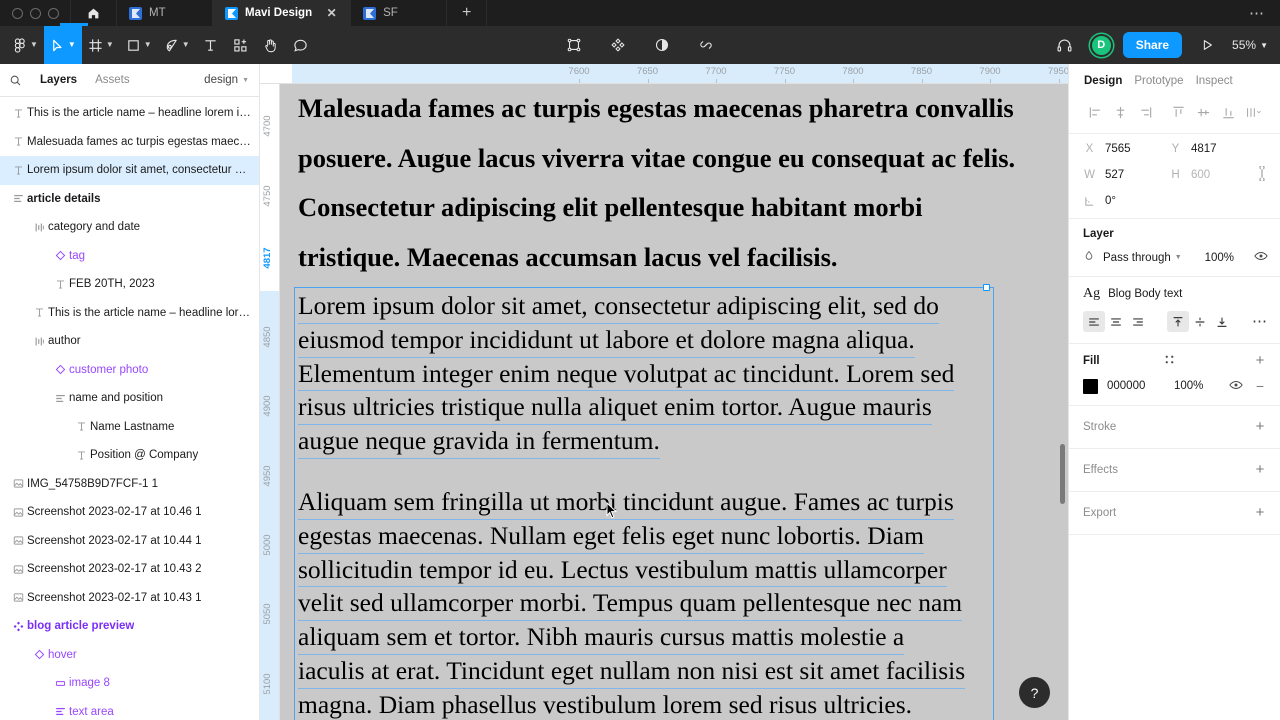  I want to click on avatar: D, so click(1101, 45).